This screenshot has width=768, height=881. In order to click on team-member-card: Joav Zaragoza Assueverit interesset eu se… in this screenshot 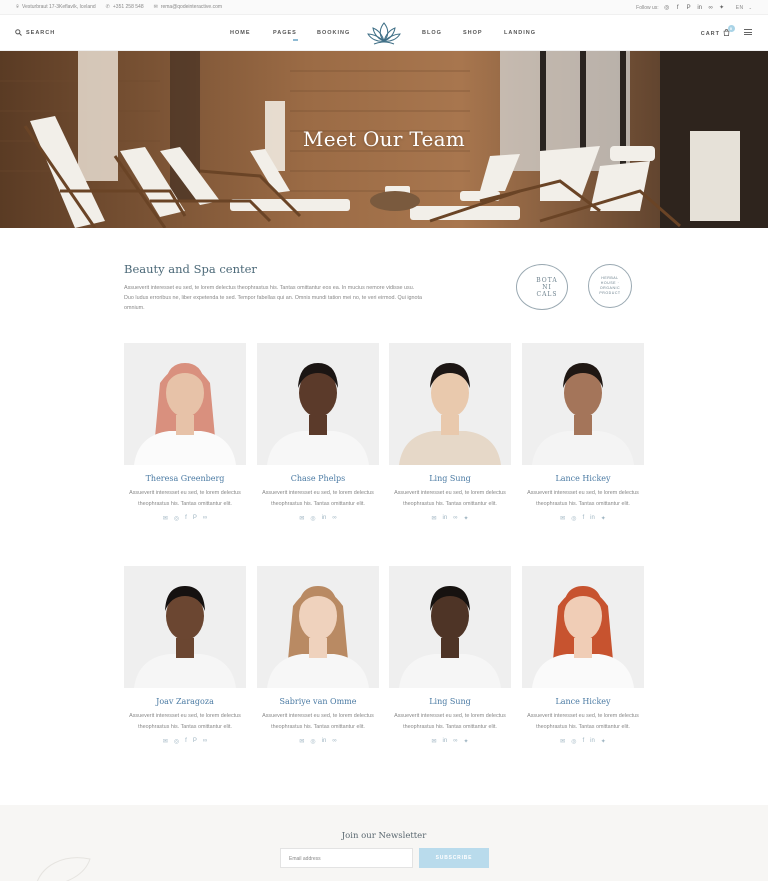, I will do `click(185, 655)`.